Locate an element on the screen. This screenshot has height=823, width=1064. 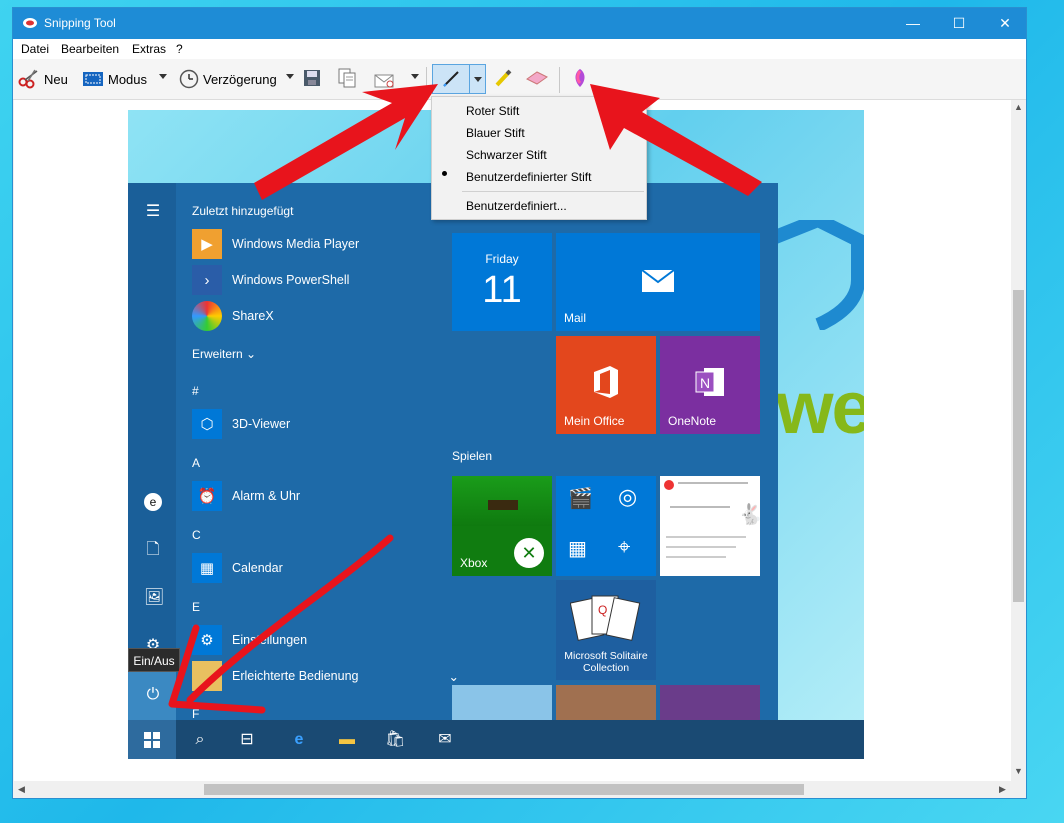
chevron-down-icon: ⌄ is located at coordinates (453, 676).